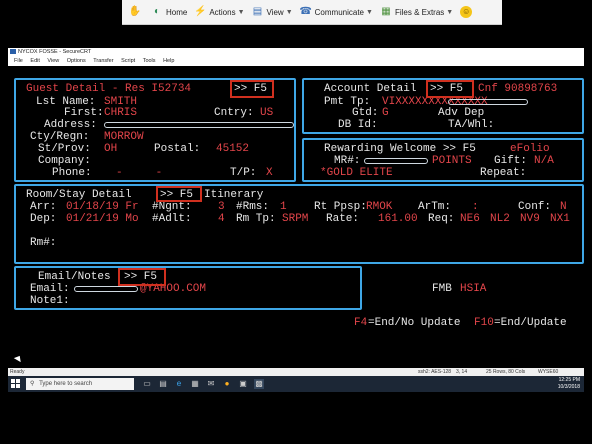 The width and height of the screenshot is (592, 444). Describe the element at coordinates (136, 12) in the screenshot. I see `hand-icon: ✋` at that location.